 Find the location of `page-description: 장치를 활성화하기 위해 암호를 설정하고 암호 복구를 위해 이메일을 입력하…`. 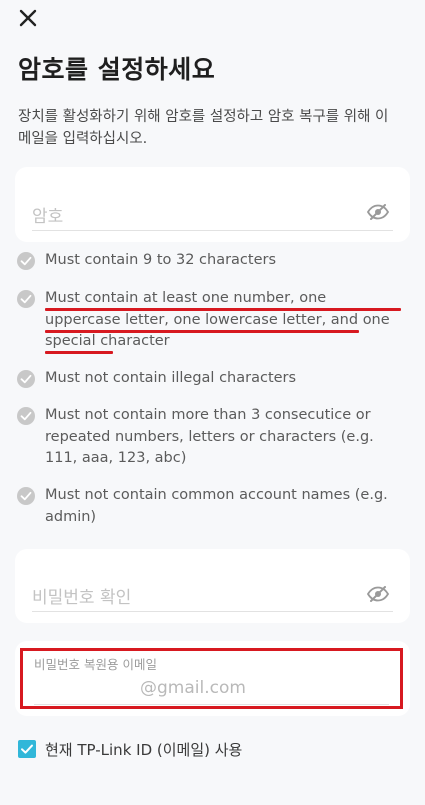

page-description: 장치를 활성화하기 위해 암호를 설정하고 암호 복구를 위해 이메일을 입력하… is located at coordinates (203, 128).